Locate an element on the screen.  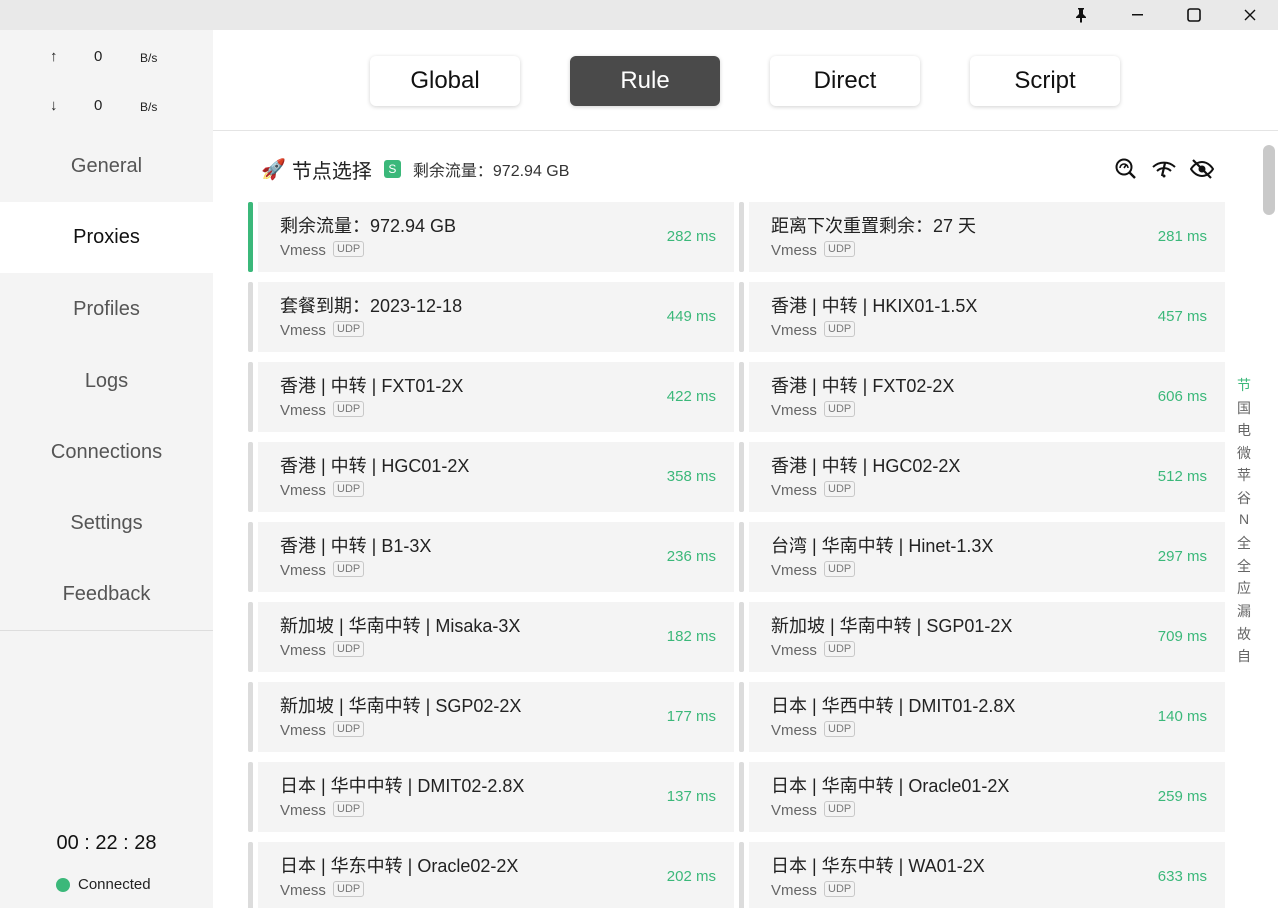
uptime-timer: 00 : 22 : 28 is located at coordinates (106, 843).